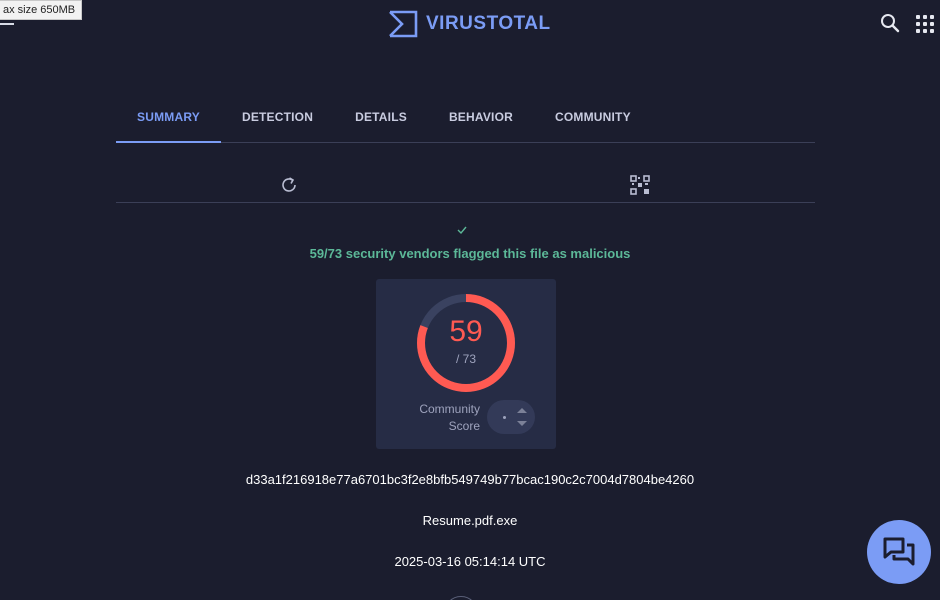 The image size is (940, 600). Describe the element at coordinates (41, 10) in the screenshot. I see `max-size-tooltip: ax size 650MB` at that location.